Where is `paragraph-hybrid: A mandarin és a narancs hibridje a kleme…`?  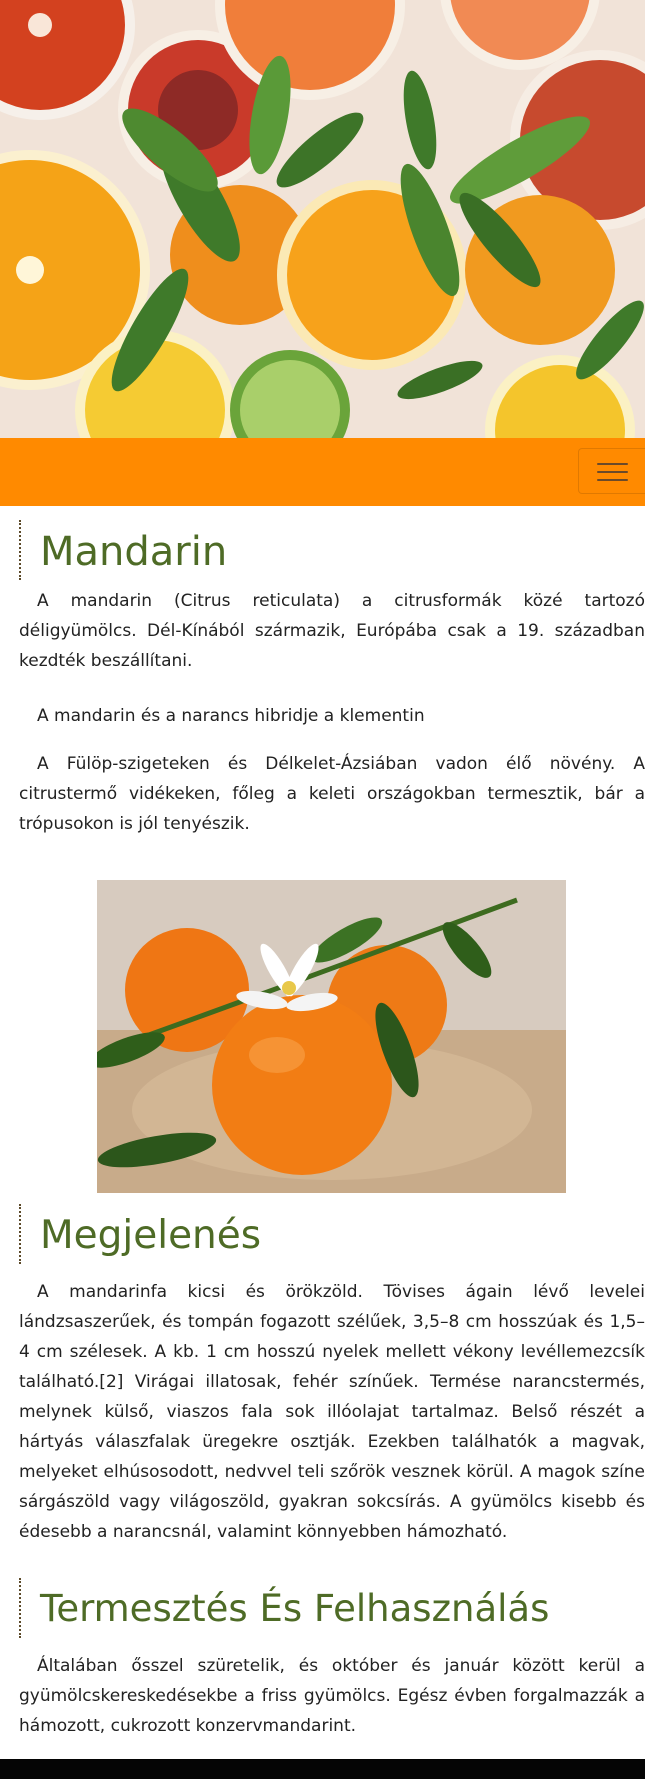 paragraph-hybrid: A mandarin és a narancs hibridje a kleme… is located at coordinates (231, 716).